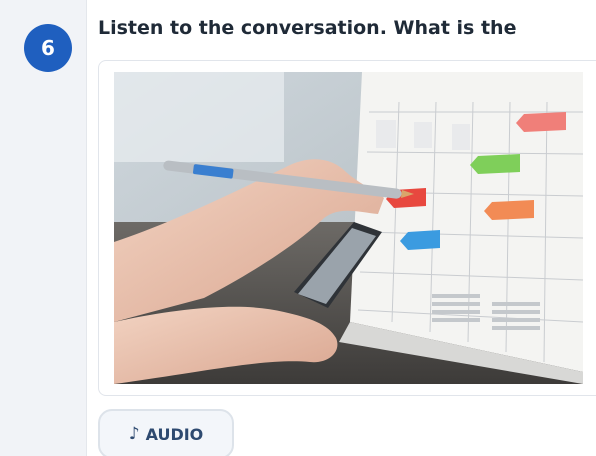 The height and width of the screenshot is (456, 596). I want to click on question-rail: 6, so click(43, 228).